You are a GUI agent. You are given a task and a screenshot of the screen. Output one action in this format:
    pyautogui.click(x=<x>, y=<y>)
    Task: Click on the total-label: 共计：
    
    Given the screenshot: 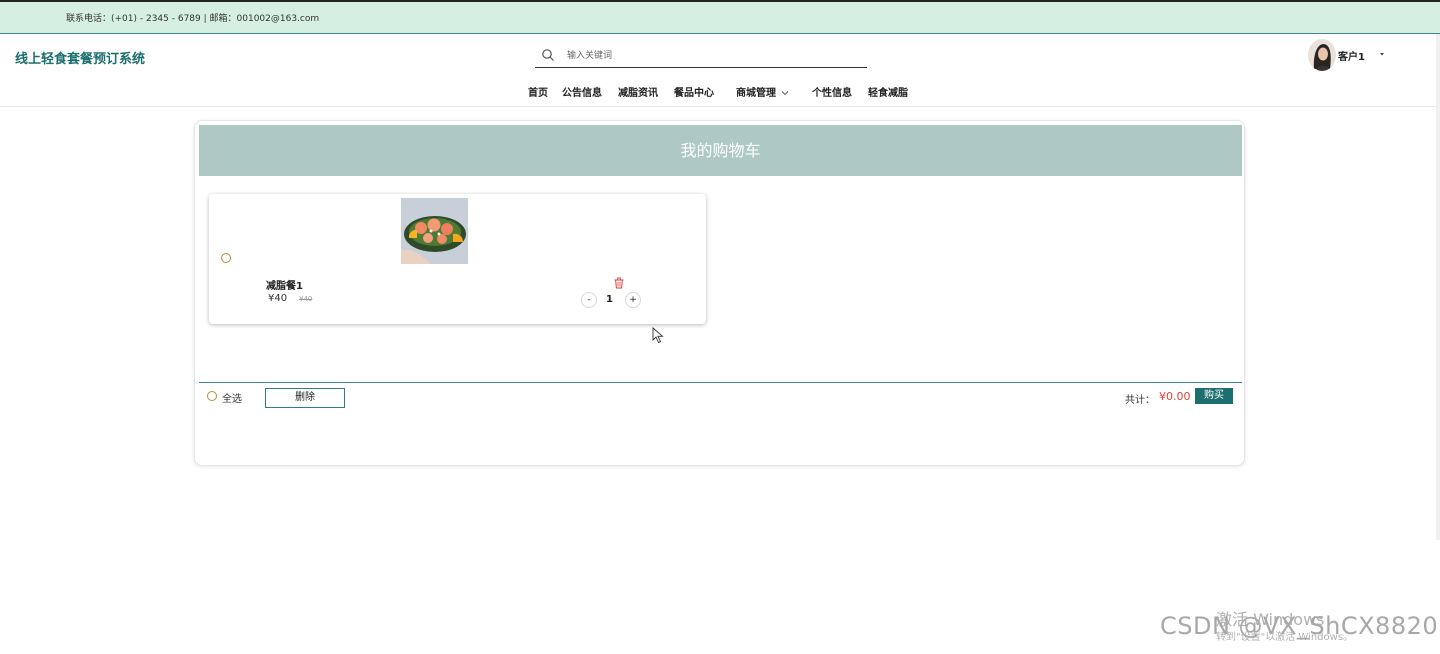 What is the action you would take?
    pyautogui.click(x=1140, y=400)
    